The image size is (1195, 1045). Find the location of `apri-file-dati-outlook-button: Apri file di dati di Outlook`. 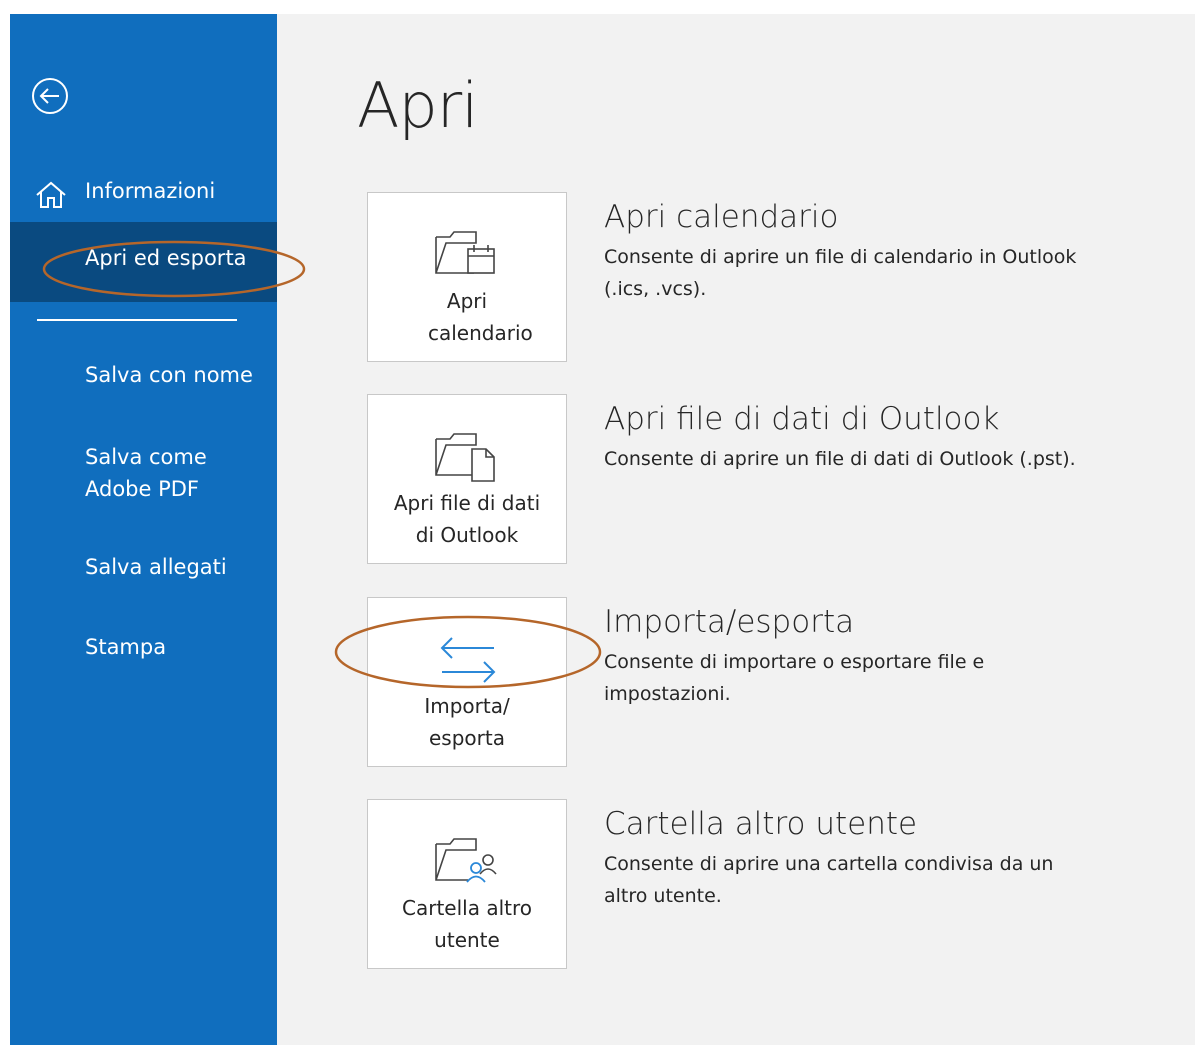

apri-file-dati-outlook-button: Apri file di dati di Outlook is located at coordinates (467, 479).